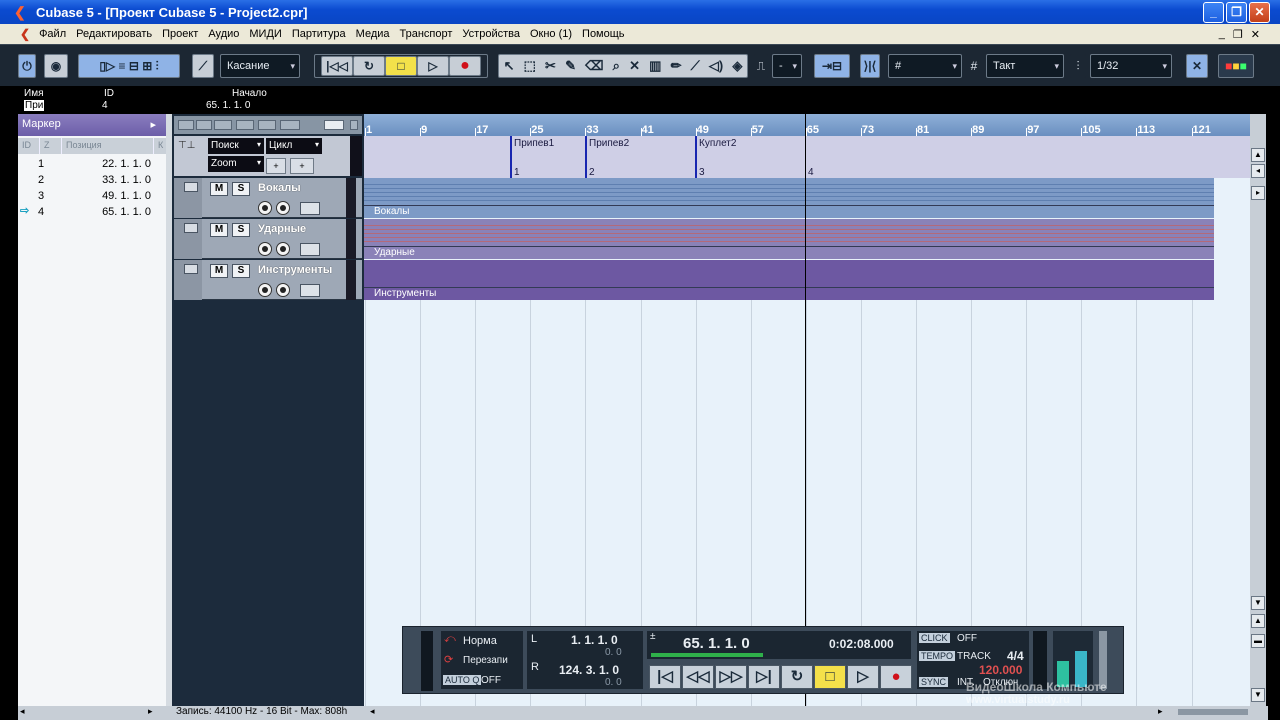  I want to click on track-info-icon, so click(354, 125).